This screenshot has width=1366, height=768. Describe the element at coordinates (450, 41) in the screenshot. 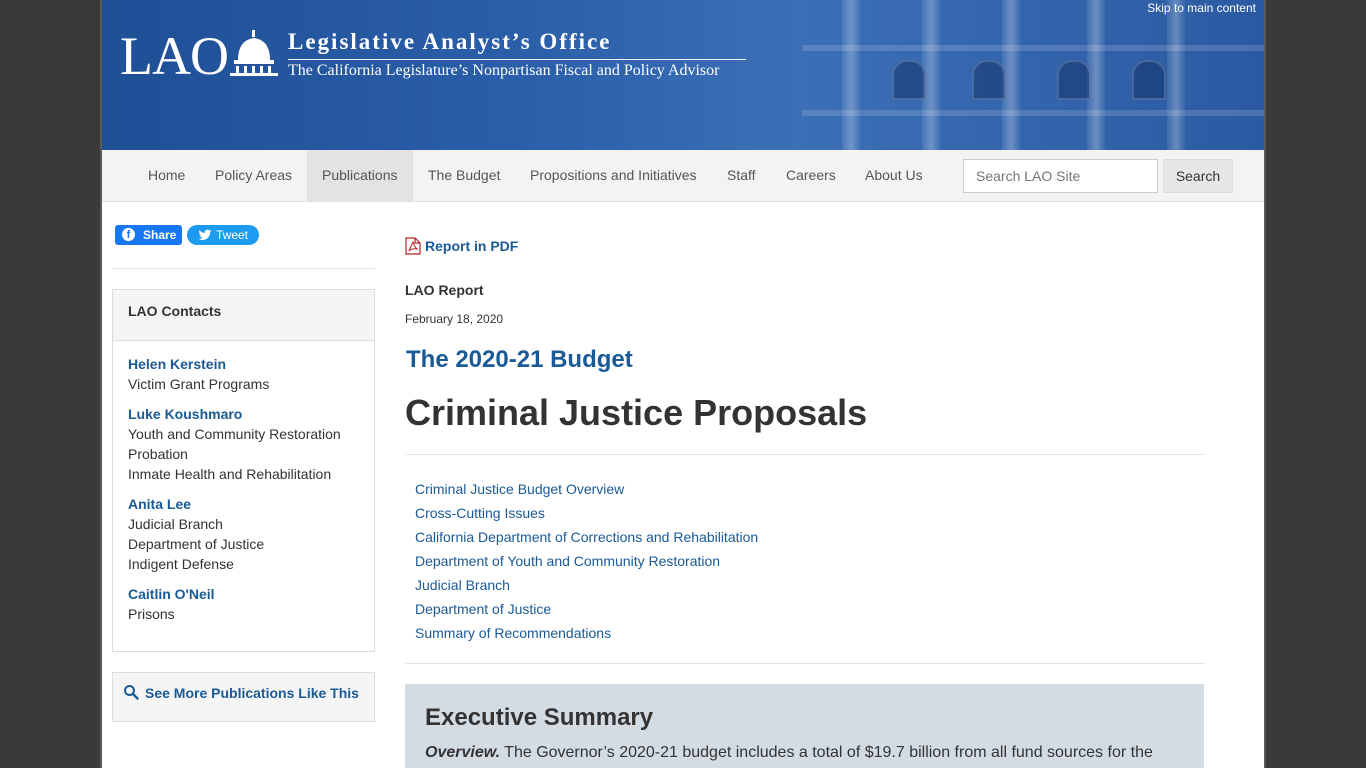

I see `org-name: Legislative Analyst’s Office` at that location.